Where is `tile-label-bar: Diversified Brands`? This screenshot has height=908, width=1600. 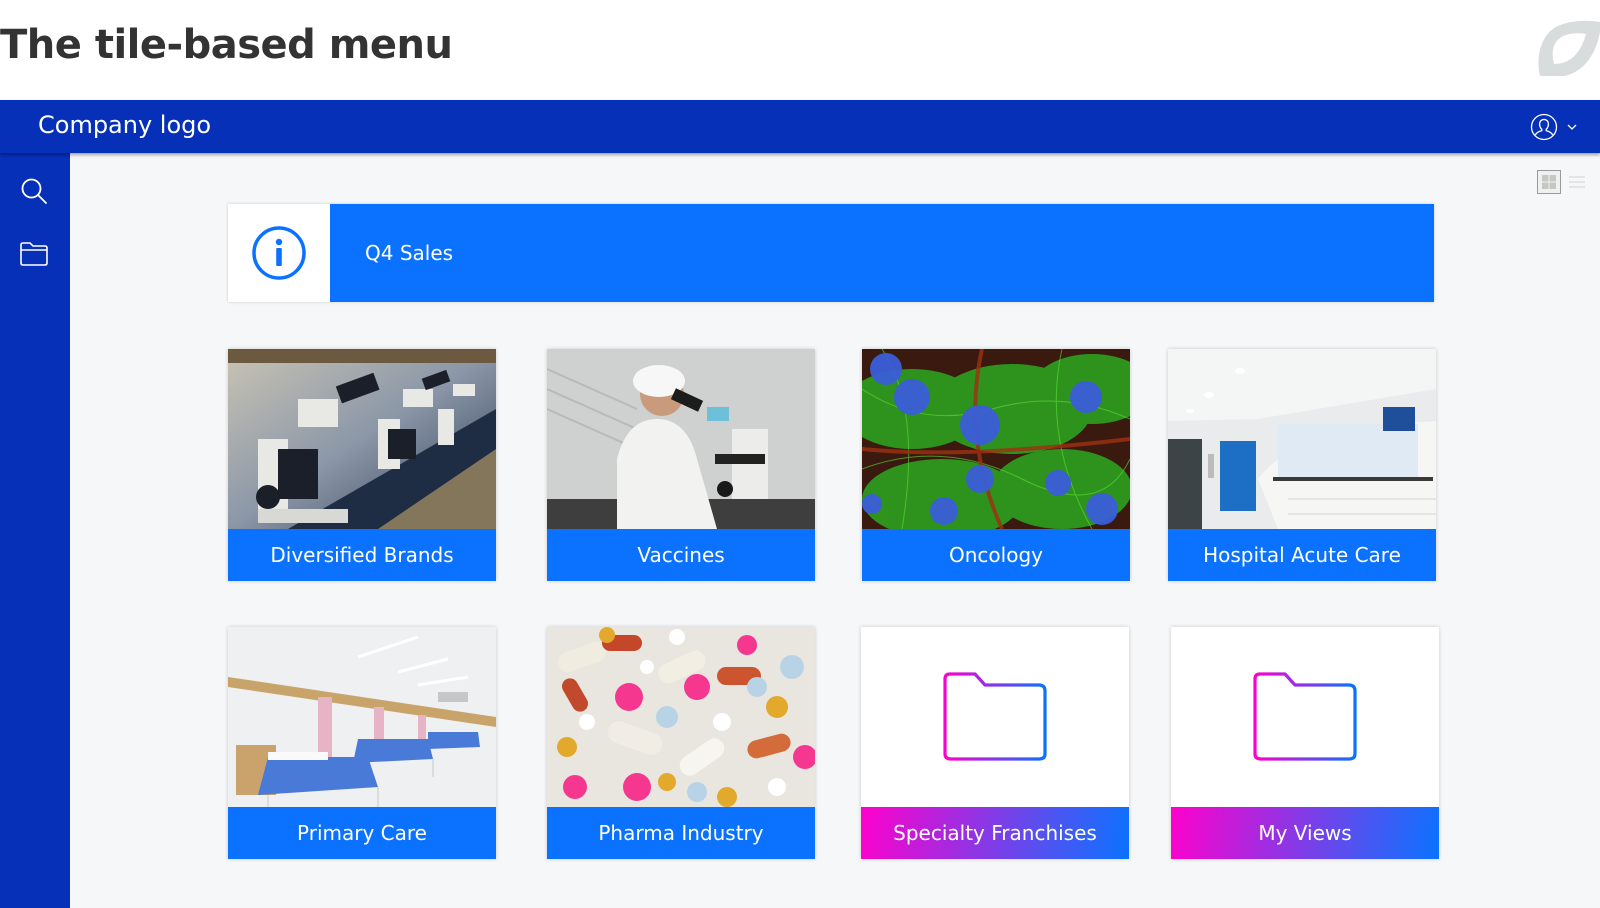
tile-label-bar: Diversified Brands is located at coordinates (362, 555).